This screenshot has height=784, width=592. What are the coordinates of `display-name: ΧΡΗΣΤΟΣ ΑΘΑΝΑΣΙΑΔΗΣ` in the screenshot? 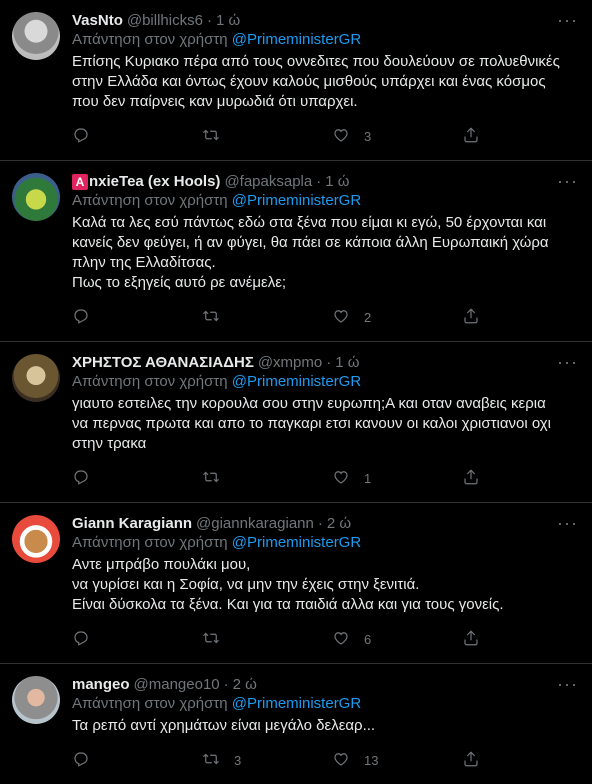 It's located at (163, 362).